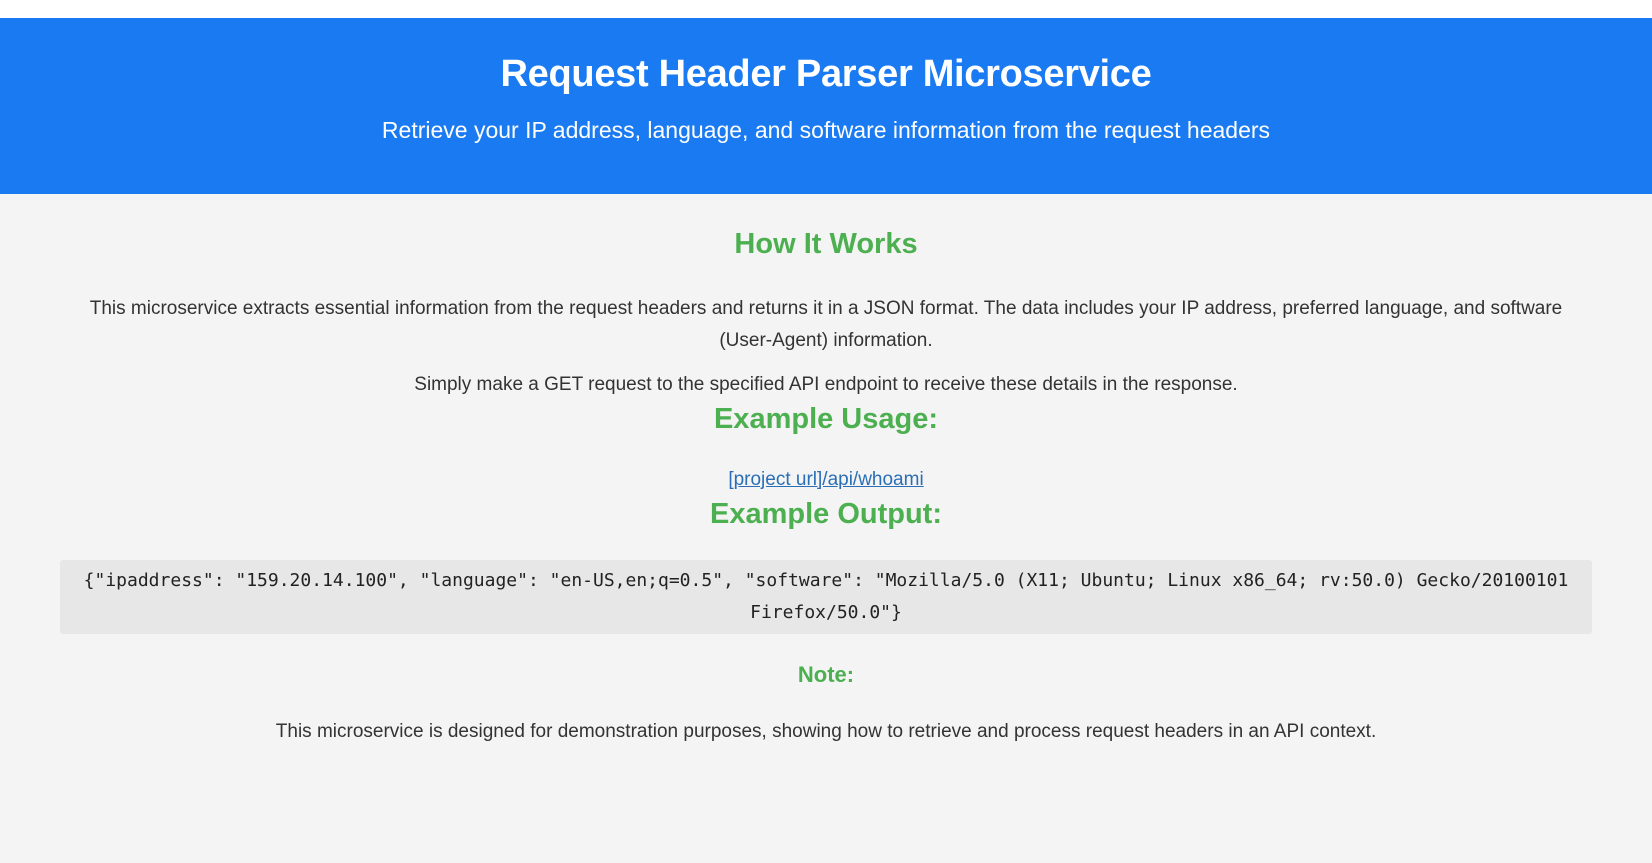 The width and height of the screenshot is (1652, 863). I want to click on example-usage-section: Example Usage: [project url]/api/whoami, so click(826, 448).